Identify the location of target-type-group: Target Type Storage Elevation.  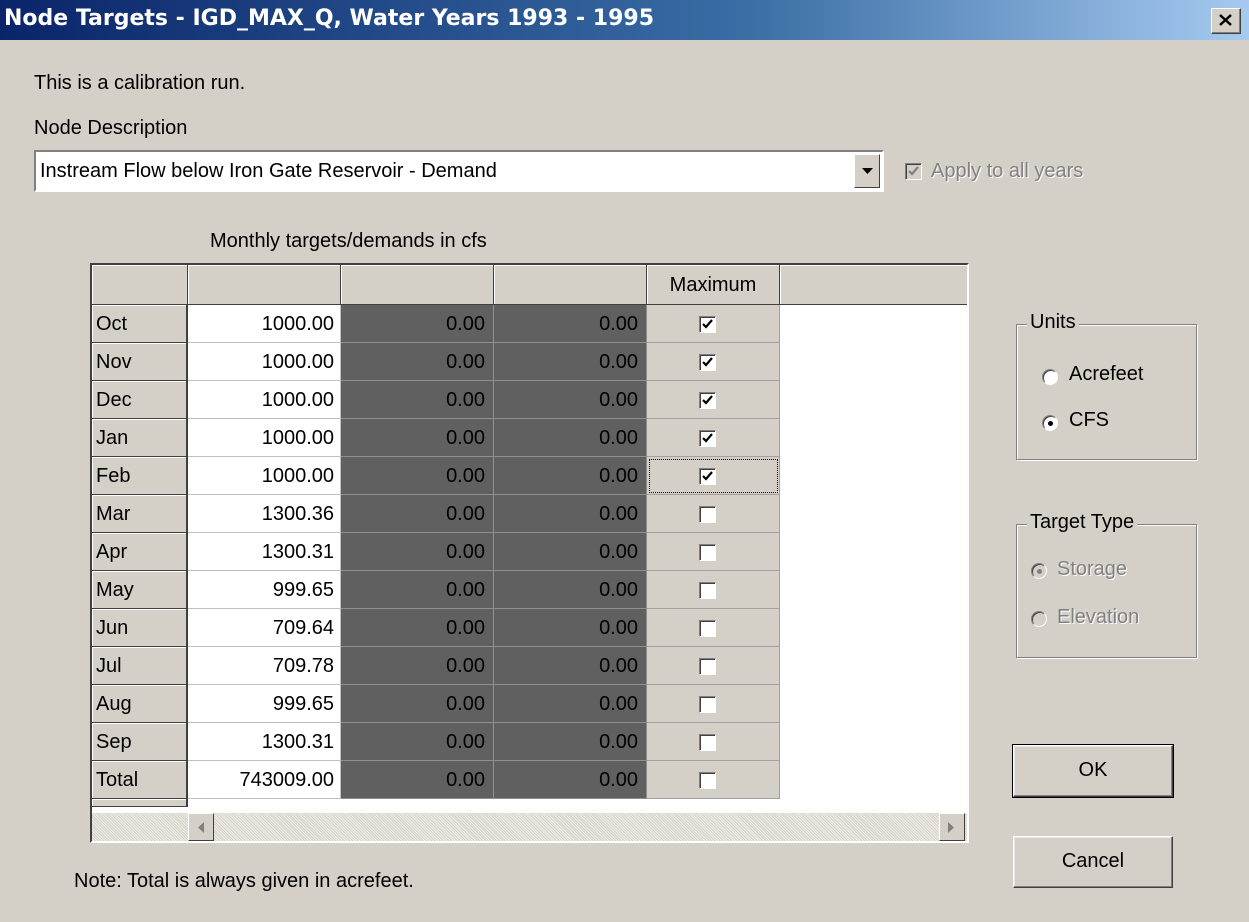
(1106, 584).